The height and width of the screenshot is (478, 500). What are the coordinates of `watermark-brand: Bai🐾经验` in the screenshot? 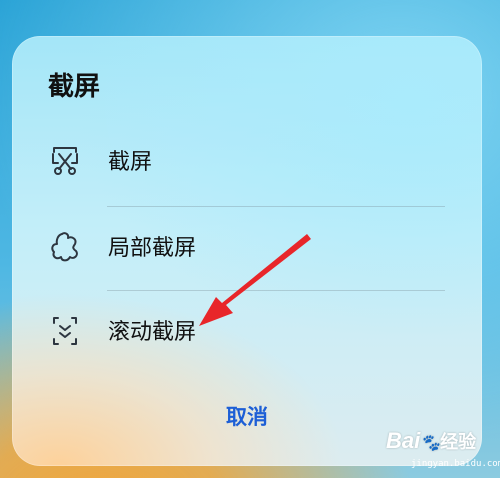 It's located at (431, 440).